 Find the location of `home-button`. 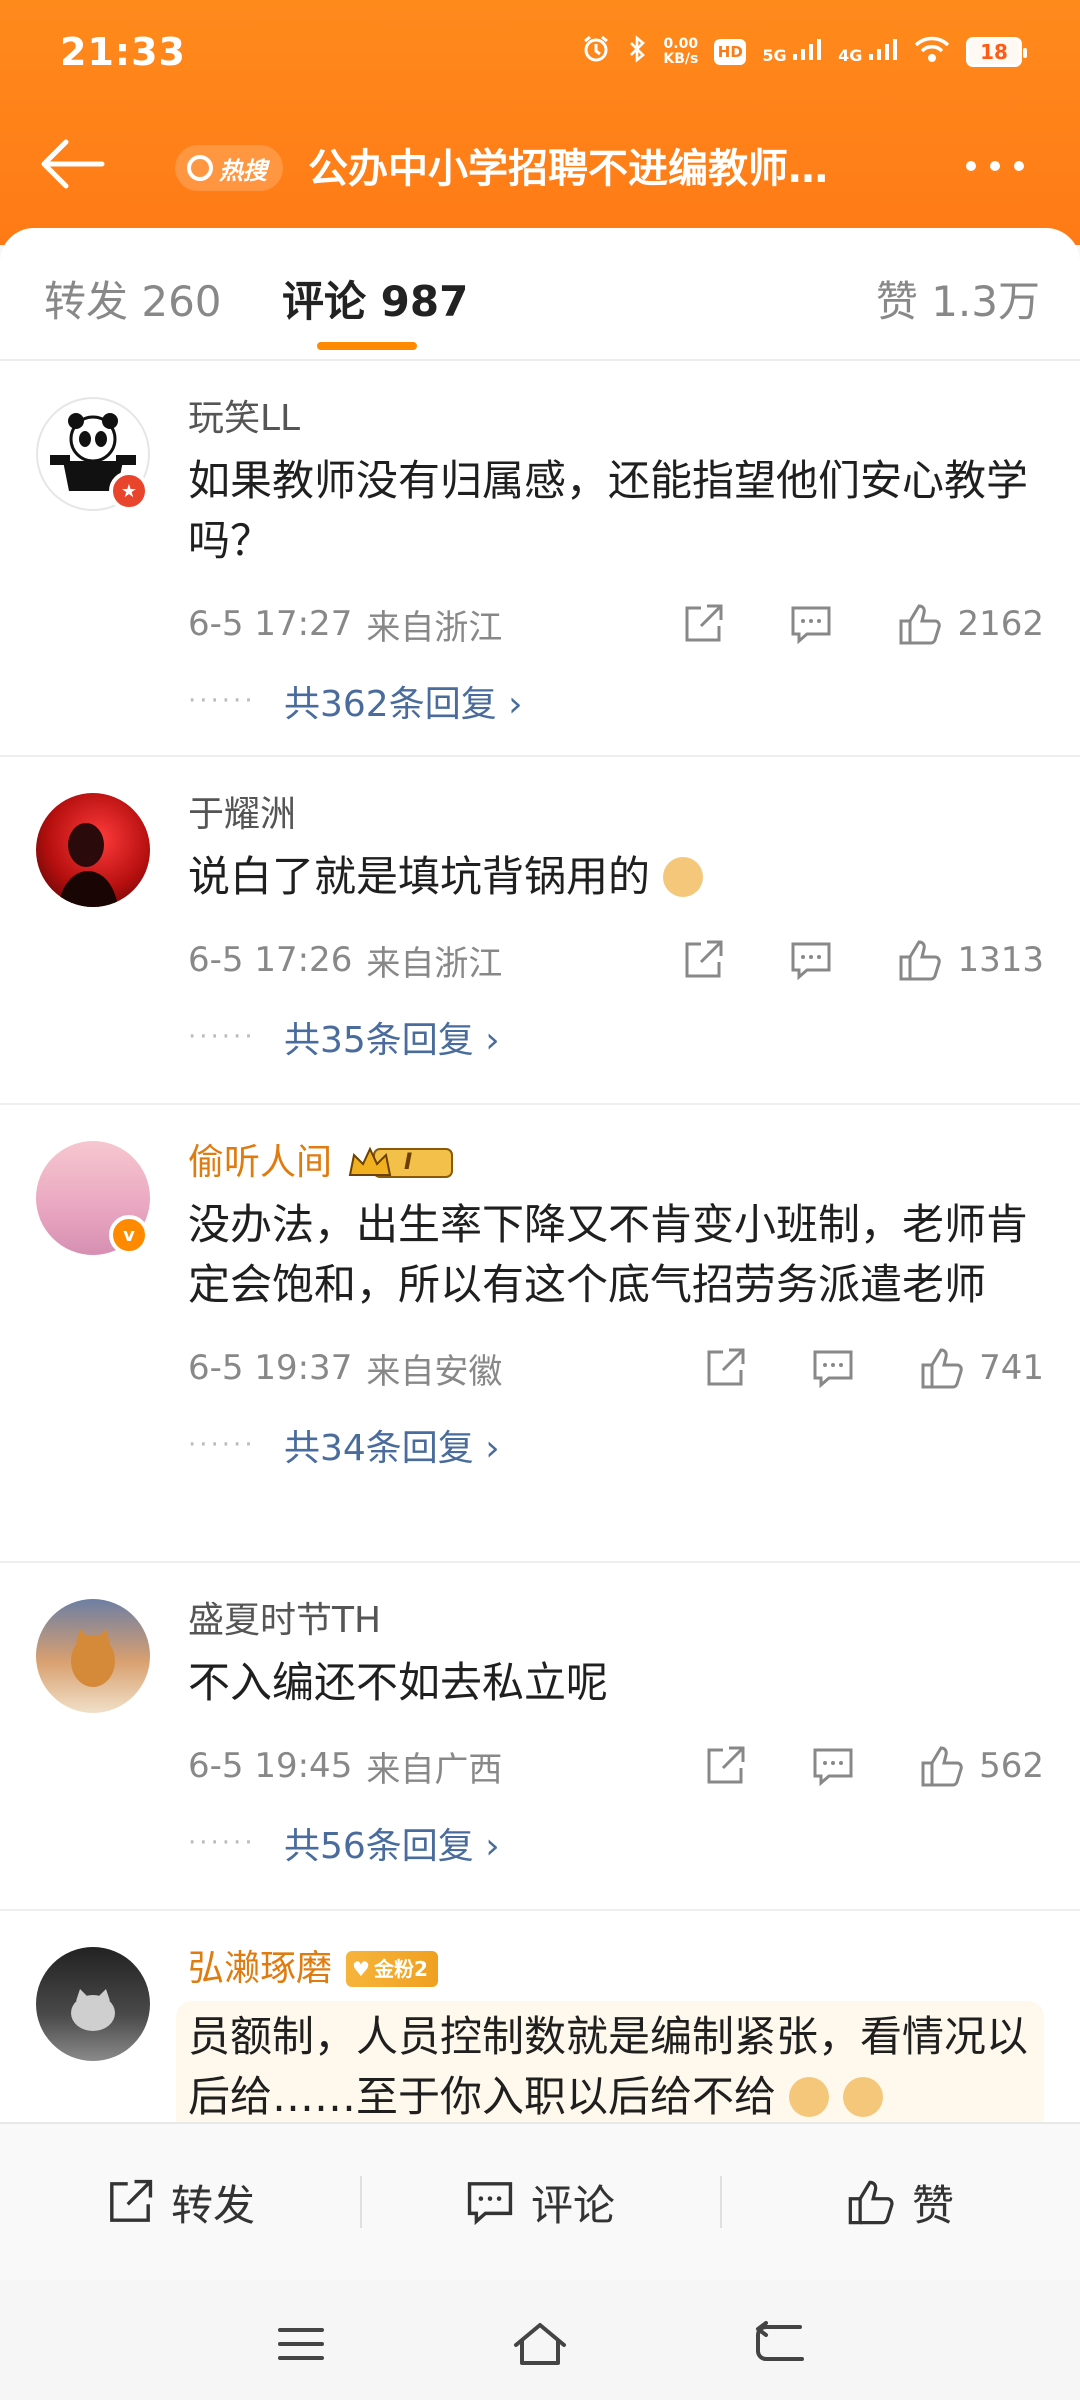

home-button is located at coordinates (540, 2344).